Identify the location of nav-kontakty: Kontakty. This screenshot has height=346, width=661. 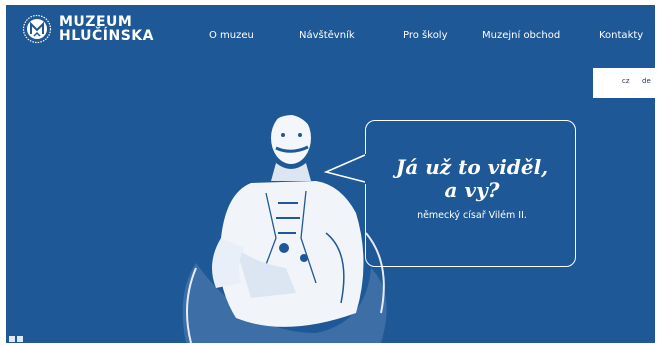
(621, 35).